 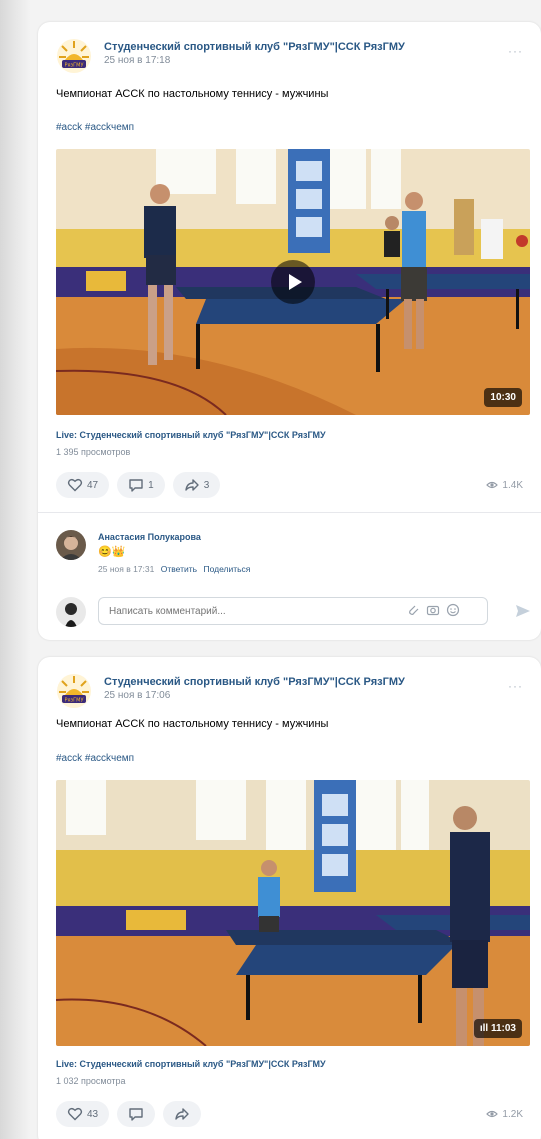 What do you see at coordinates (93, 452) in the screenshot?
I see `video-views: 1 395 просмотров` at bounding box center [93, 452].